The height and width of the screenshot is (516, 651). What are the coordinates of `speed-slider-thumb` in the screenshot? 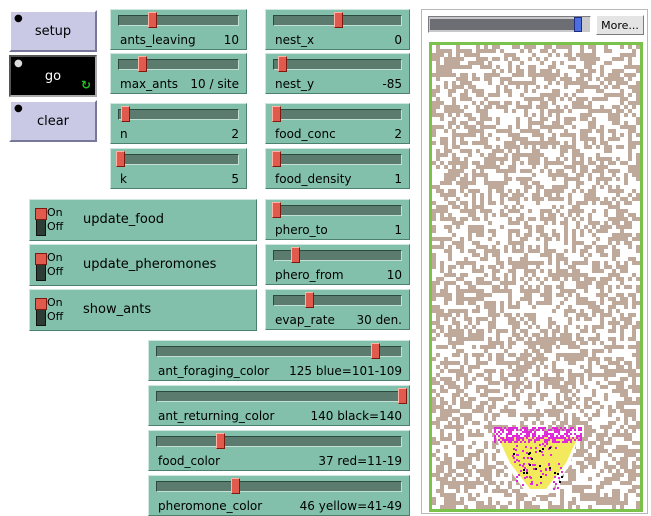 It's located at (578, 24).